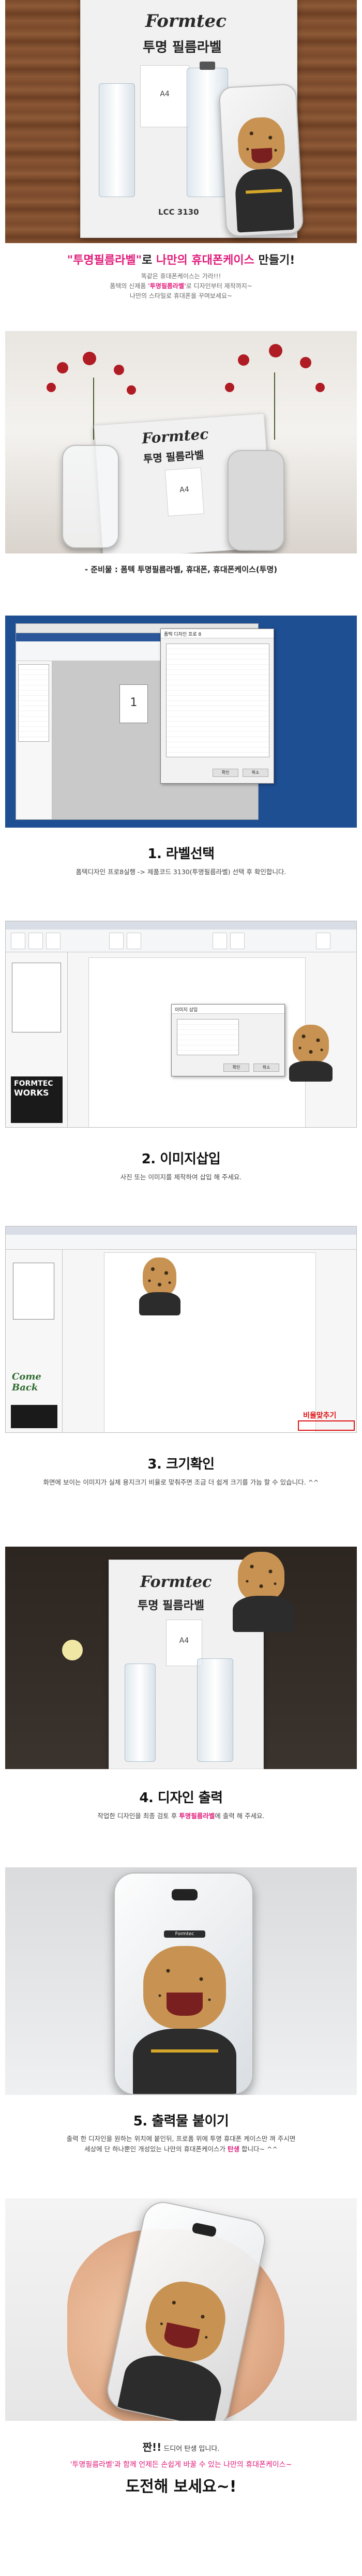  I want to click on clear-case, so click(90, 496).